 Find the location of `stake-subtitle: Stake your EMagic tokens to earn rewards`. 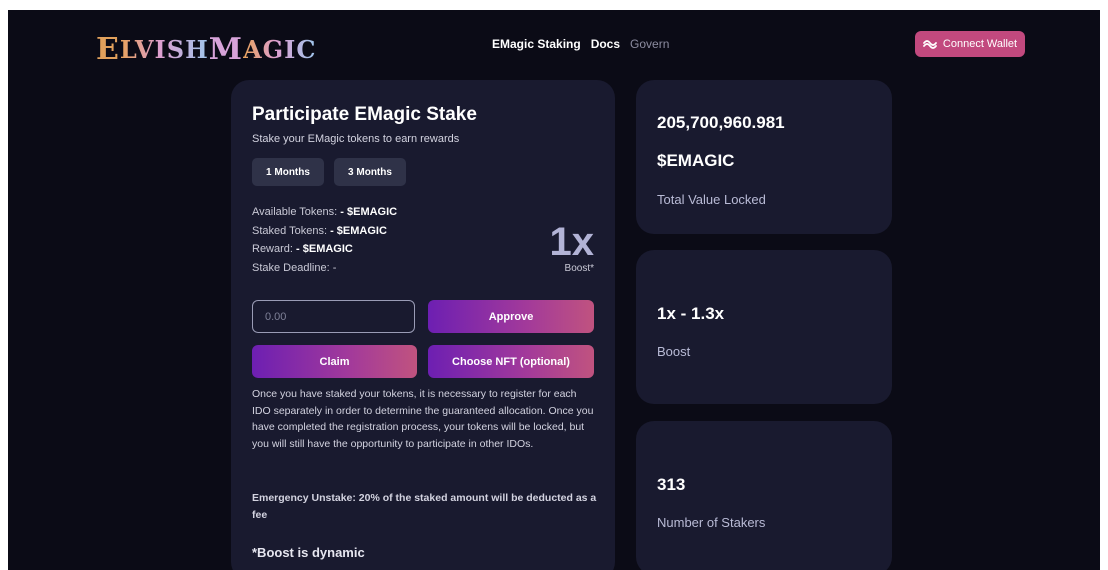

stake-subtitle: Stake your EMagic tokens to earn rewards is located at coordinates (356, 139).